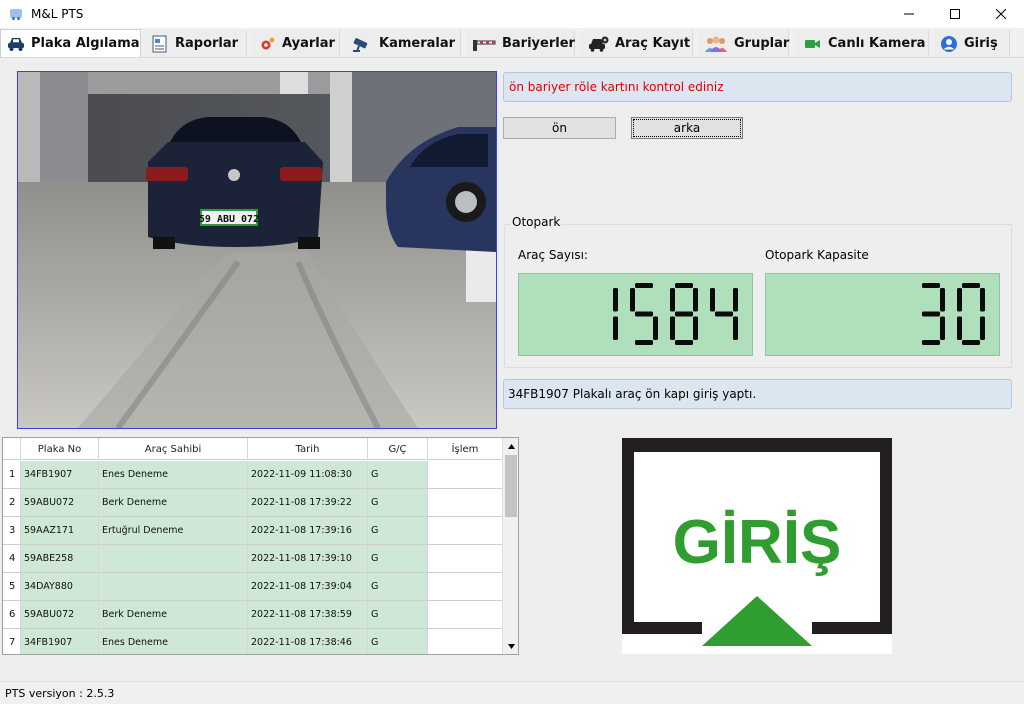  Describe the element at coordinates (308, 449) in the screenshot. I see `column-header: Tarih` at that location.